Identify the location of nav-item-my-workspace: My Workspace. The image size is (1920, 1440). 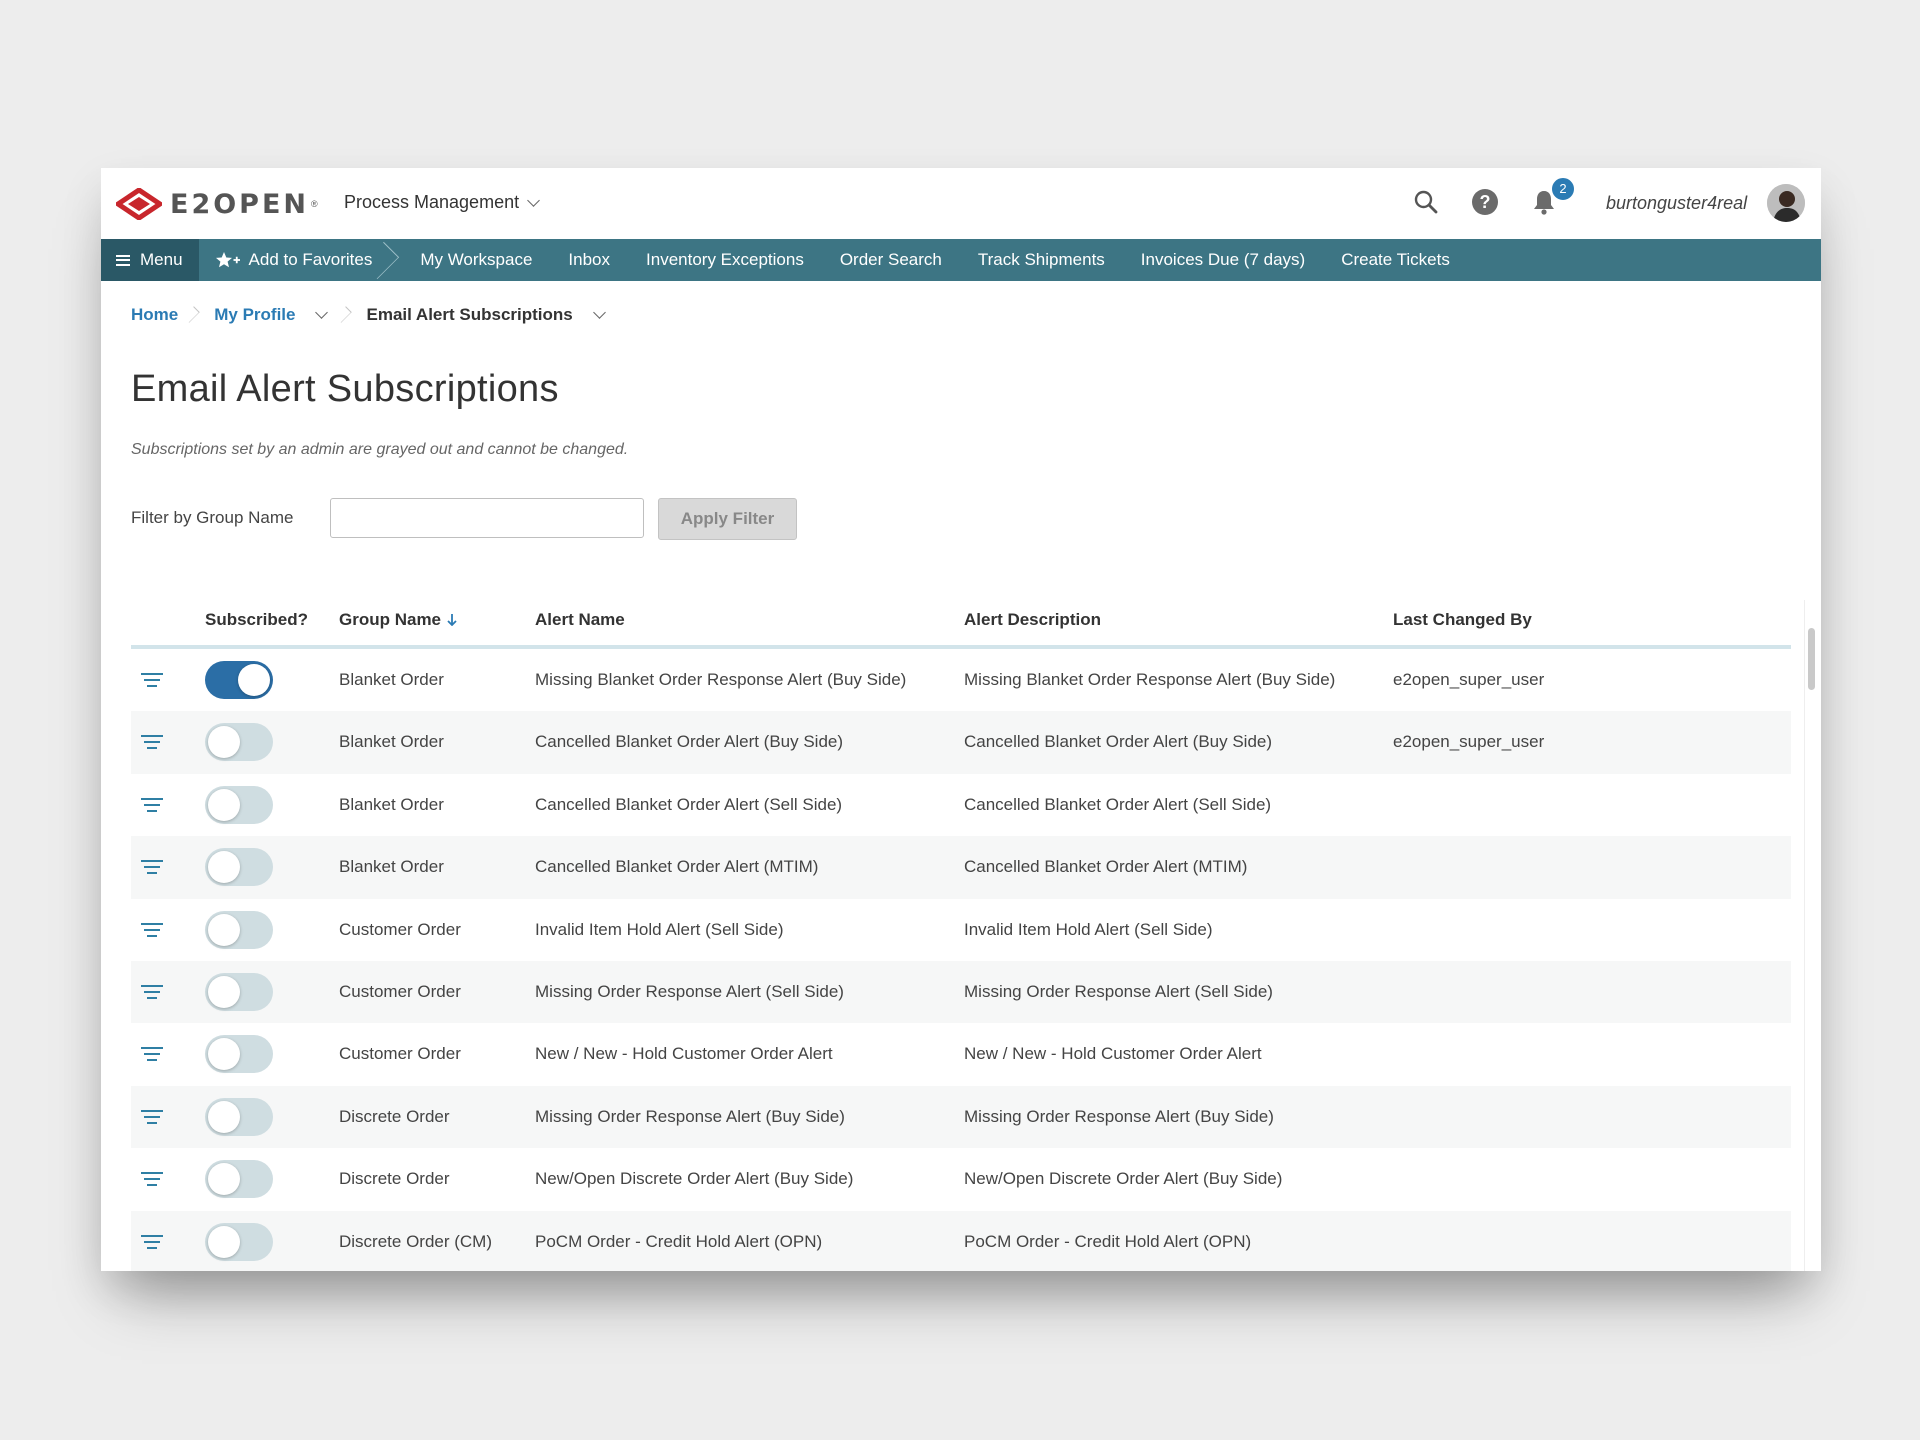
(476, 260).